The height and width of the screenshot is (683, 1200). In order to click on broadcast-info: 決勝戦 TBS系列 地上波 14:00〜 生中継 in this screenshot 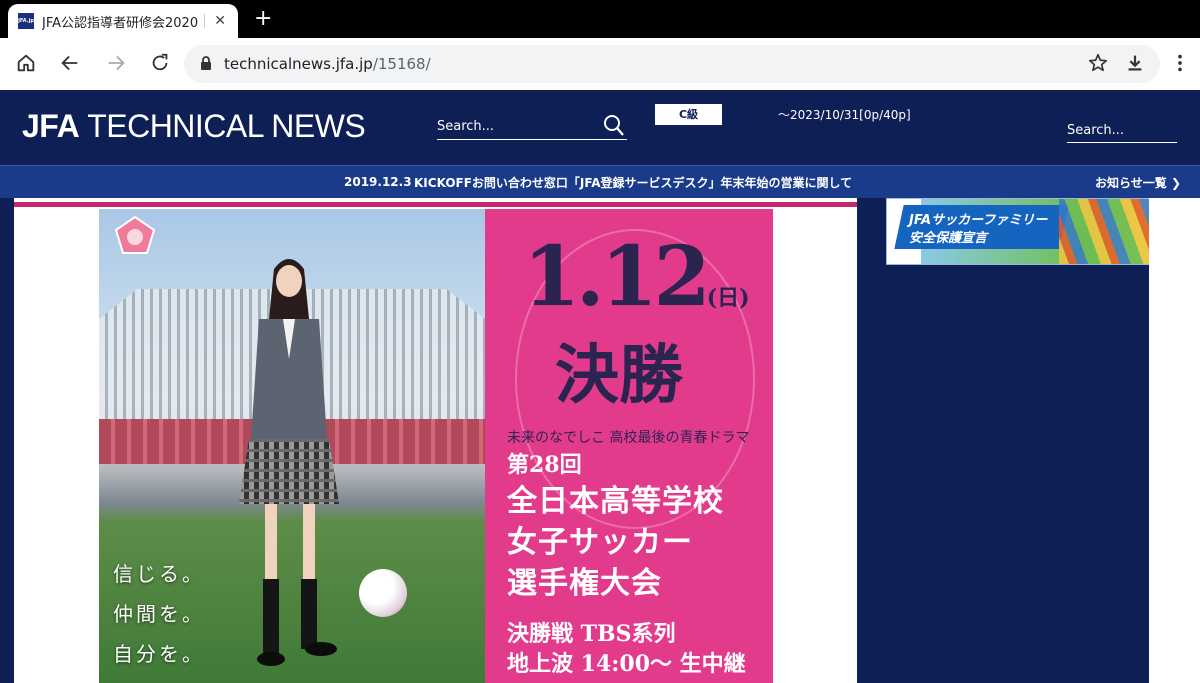, I will do `click(626, 649)`.